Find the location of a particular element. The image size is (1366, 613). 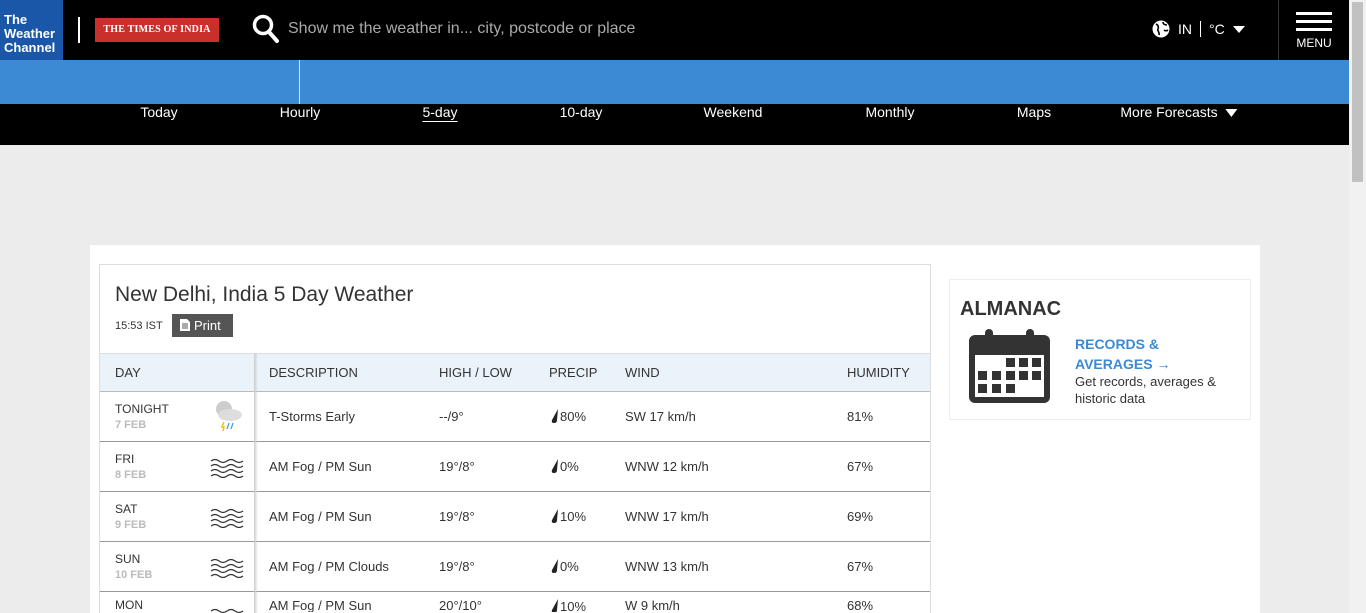

scrollbar-thumb is located at coordinates (1357, 92).